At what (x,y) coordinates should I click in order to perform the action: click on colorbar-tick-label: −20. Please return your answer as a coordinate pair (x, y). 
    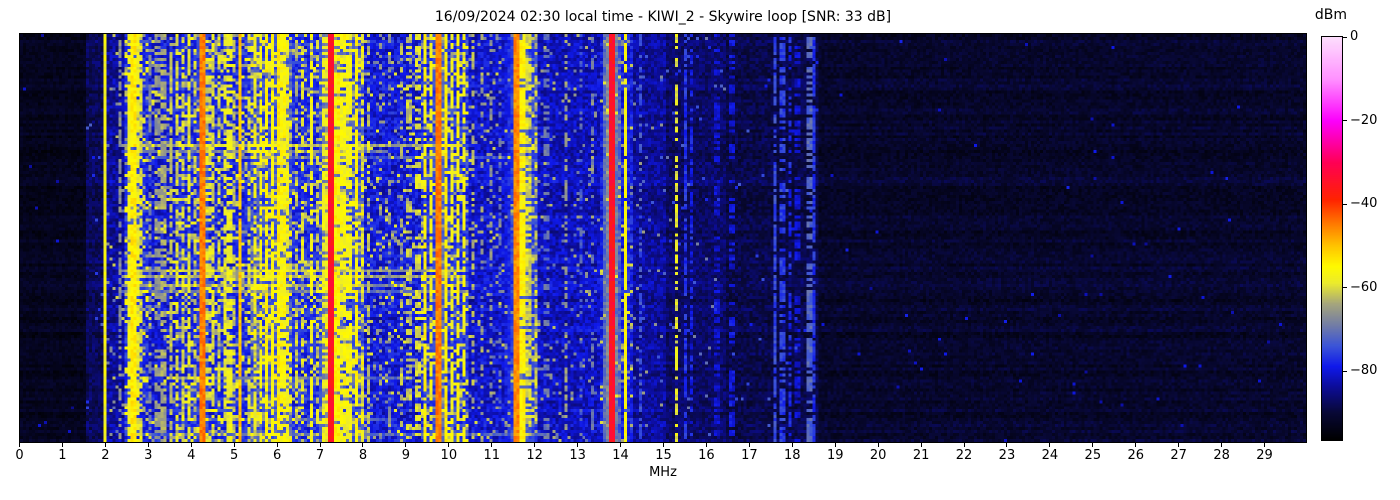
    Looking at the image, I should click on (1364, 120).